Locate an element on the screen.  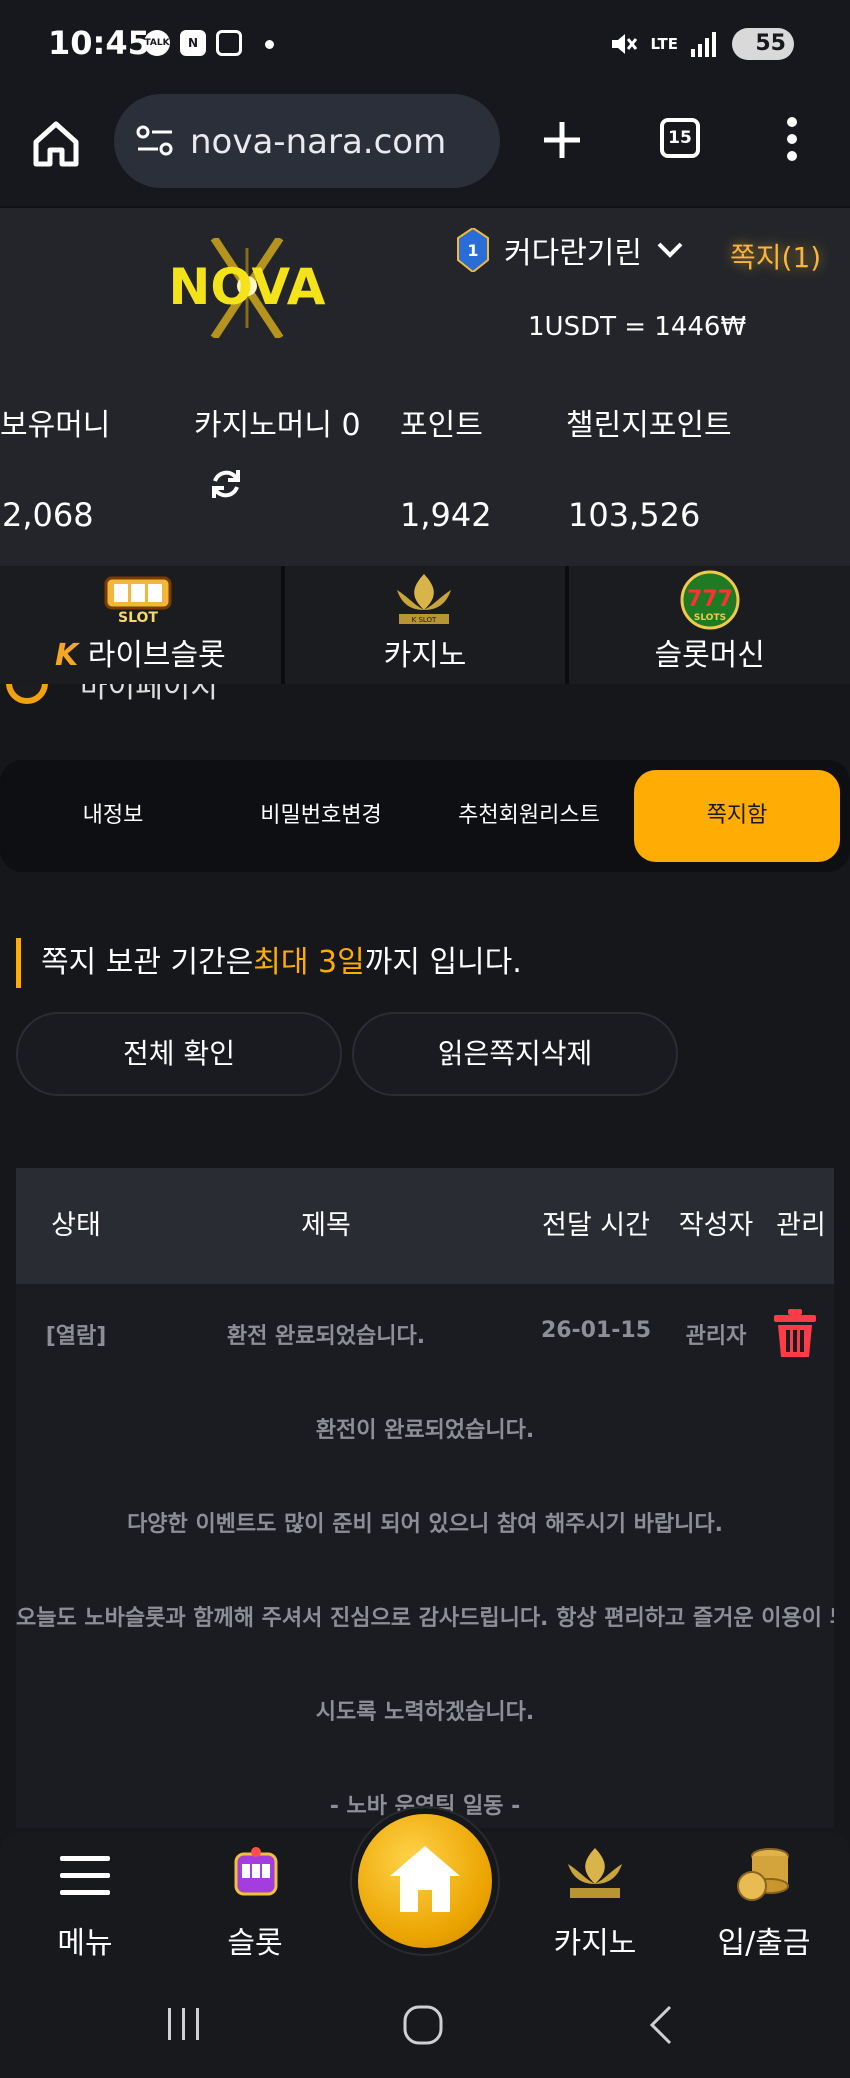
coin-icon is located at coordinates (27, 694).